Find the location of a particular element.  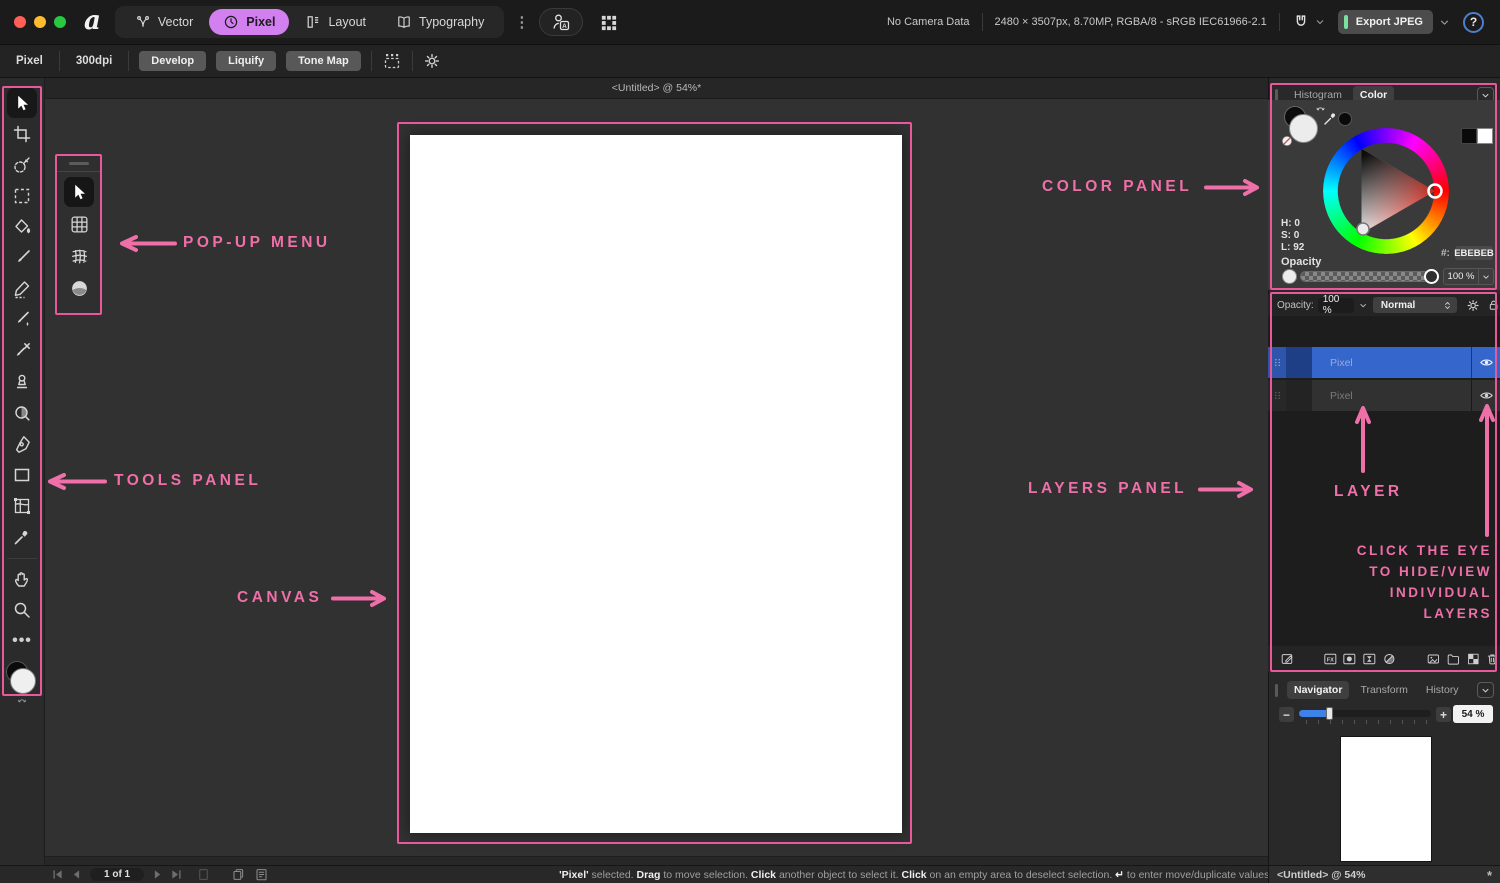

popup-liquify-tool is located at coordinates (79, 288).